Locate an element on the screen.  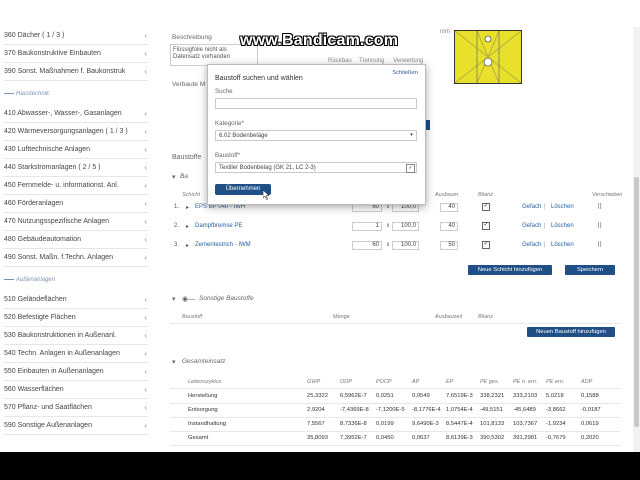
sidebar-item: 440 Starkstromanlagen ( 2 / 5 ) ‹ is located at coordinates (76, 167).